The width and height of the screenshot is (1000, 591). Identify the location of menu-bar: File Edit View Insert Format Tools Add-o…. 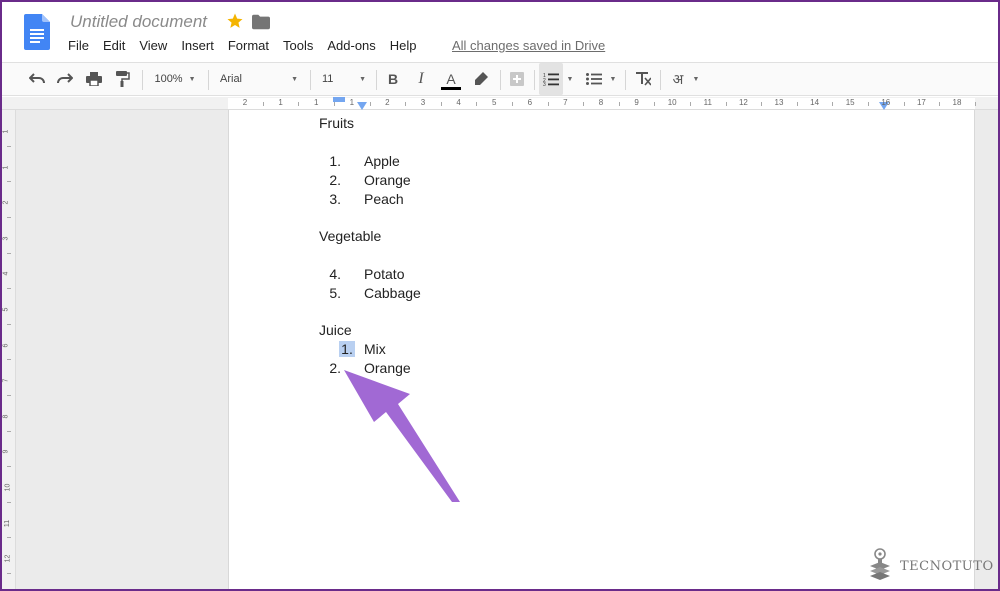
(249, 45).